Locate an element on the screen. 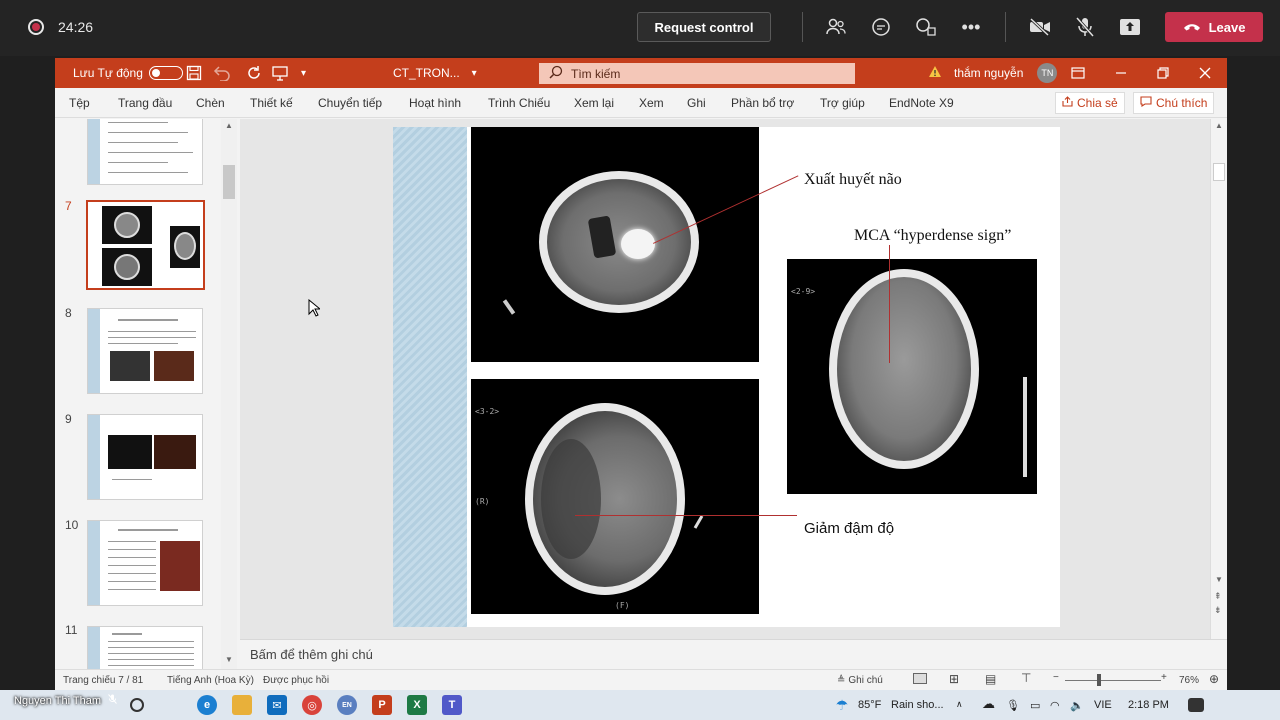  thumbnails-scrollbar: ▲ ▼ is located at coordinates (229, 394).